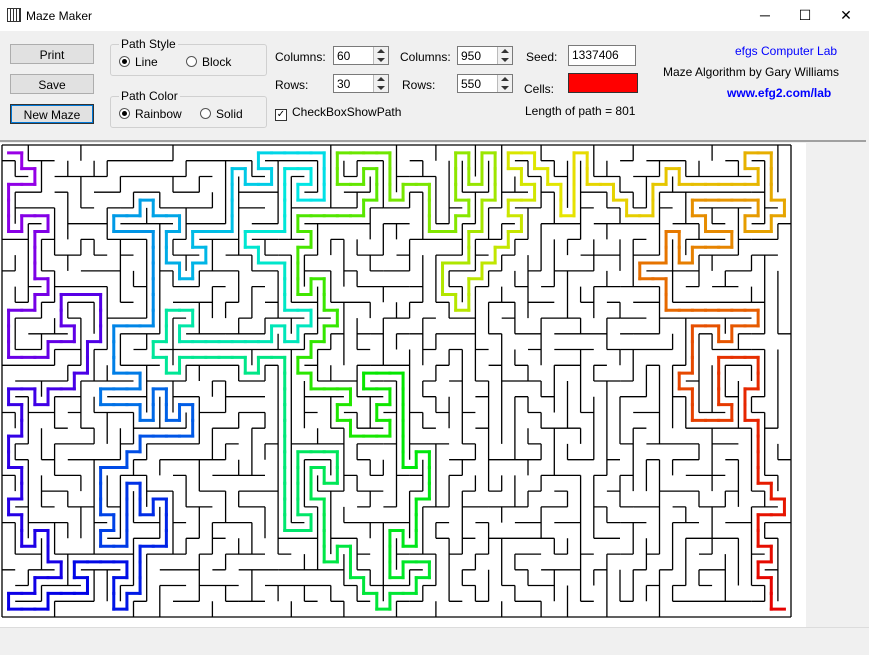  What do you see at coordinates (149, 96) in the screenshot?
I see `path-color-title: Path Color` at bounding box center [149, 96].